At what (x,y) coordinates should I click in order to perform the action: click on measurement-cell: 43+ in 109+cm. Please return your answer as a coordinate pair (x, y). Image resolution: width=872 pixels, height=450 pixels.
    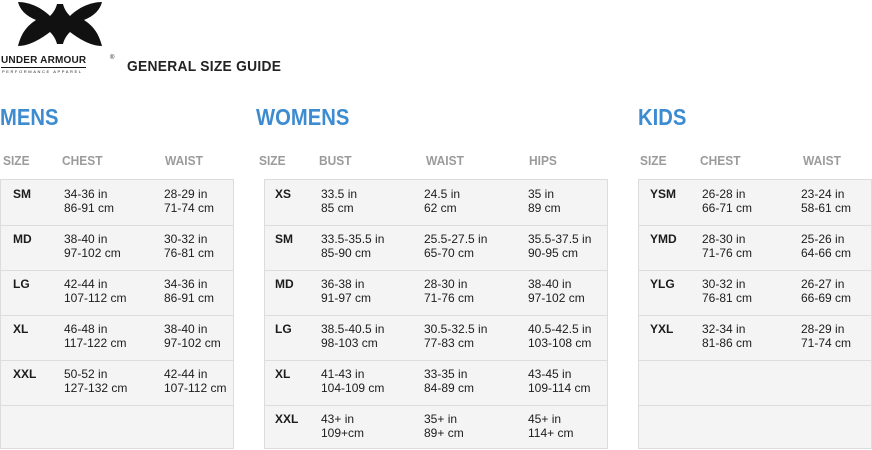
    Looking at the image, I should click on (342, 426).